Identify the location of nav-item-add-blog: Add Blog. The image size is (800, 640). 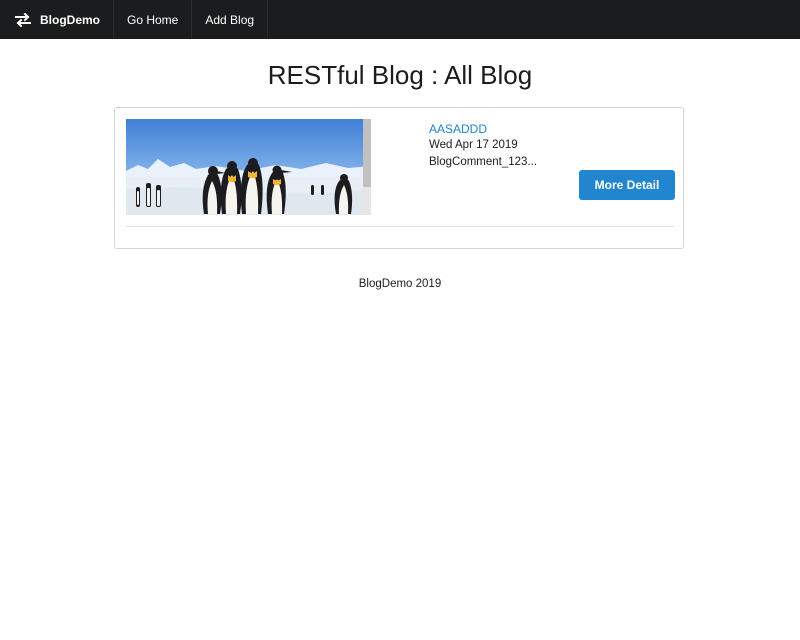
(230, 19).